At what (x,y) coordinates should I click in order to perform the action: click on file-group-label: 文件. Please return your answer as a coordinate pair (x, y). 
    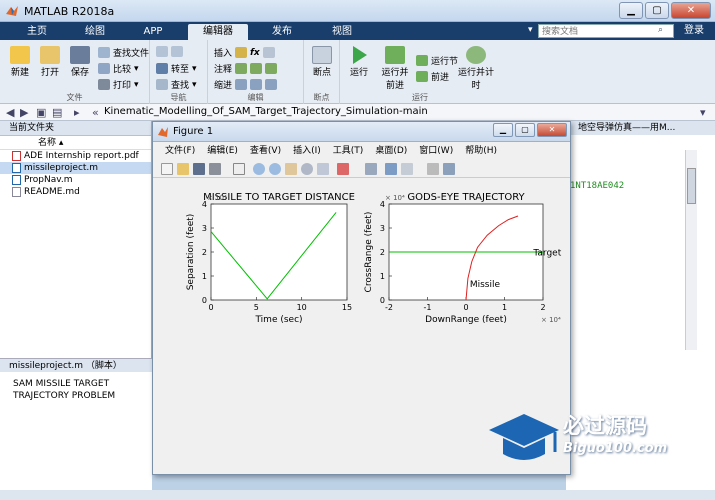
    Looking at the image, I should click on (74, 97).